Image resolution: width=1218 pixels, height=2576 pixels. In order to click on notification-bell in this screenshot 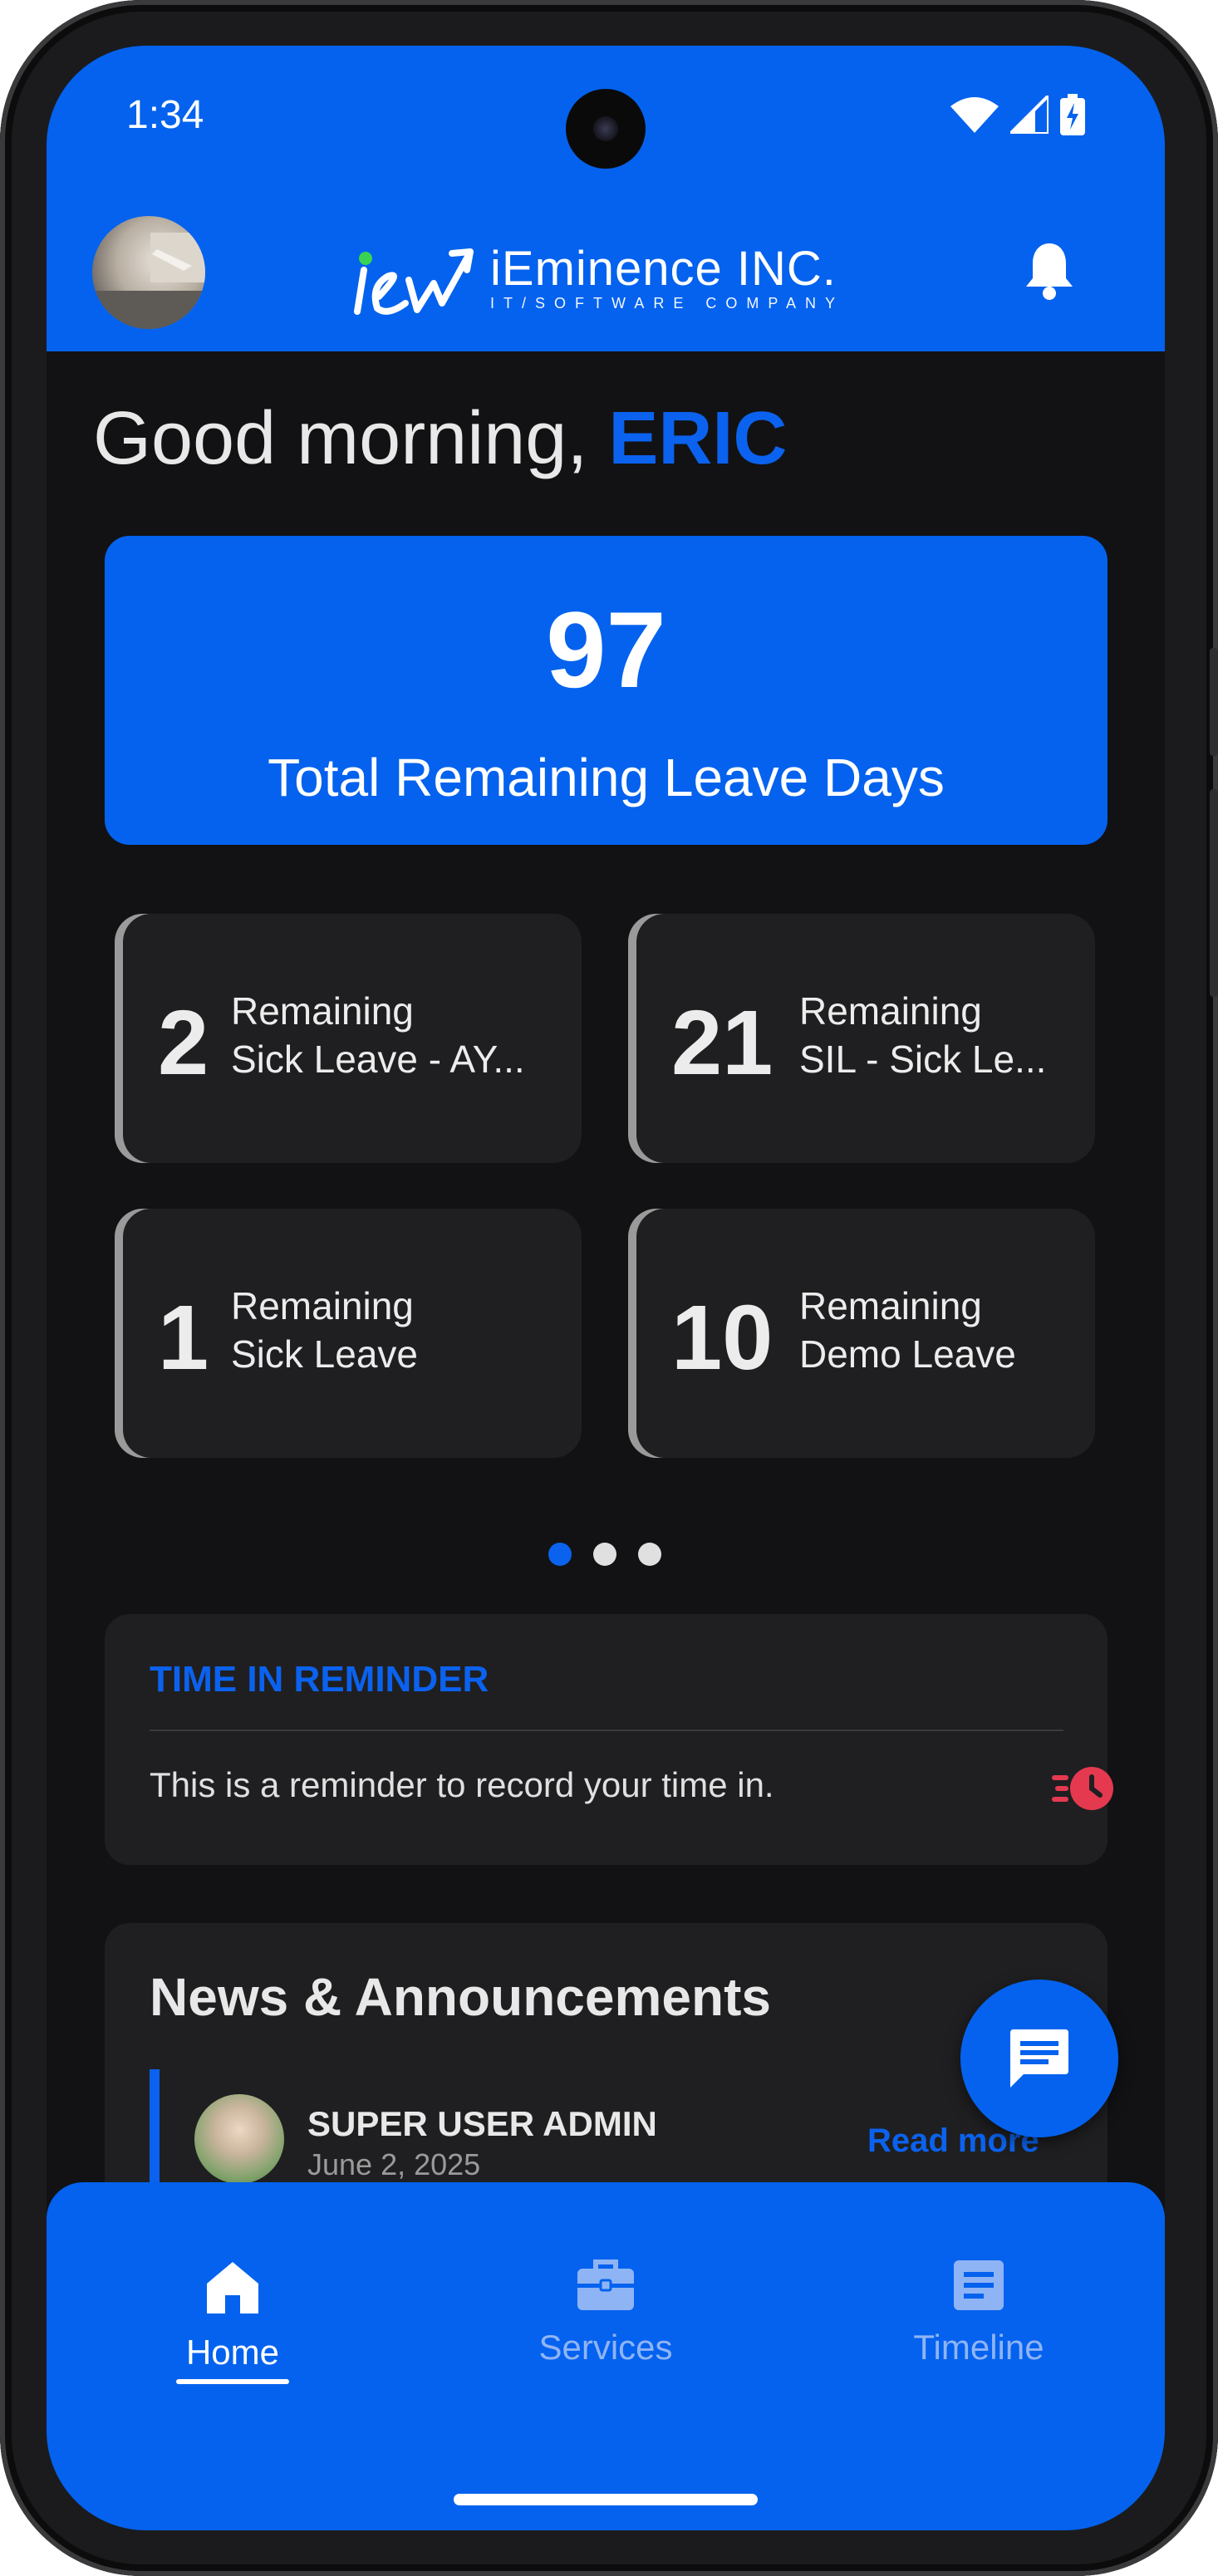, I will do `click(1049, 272)`.